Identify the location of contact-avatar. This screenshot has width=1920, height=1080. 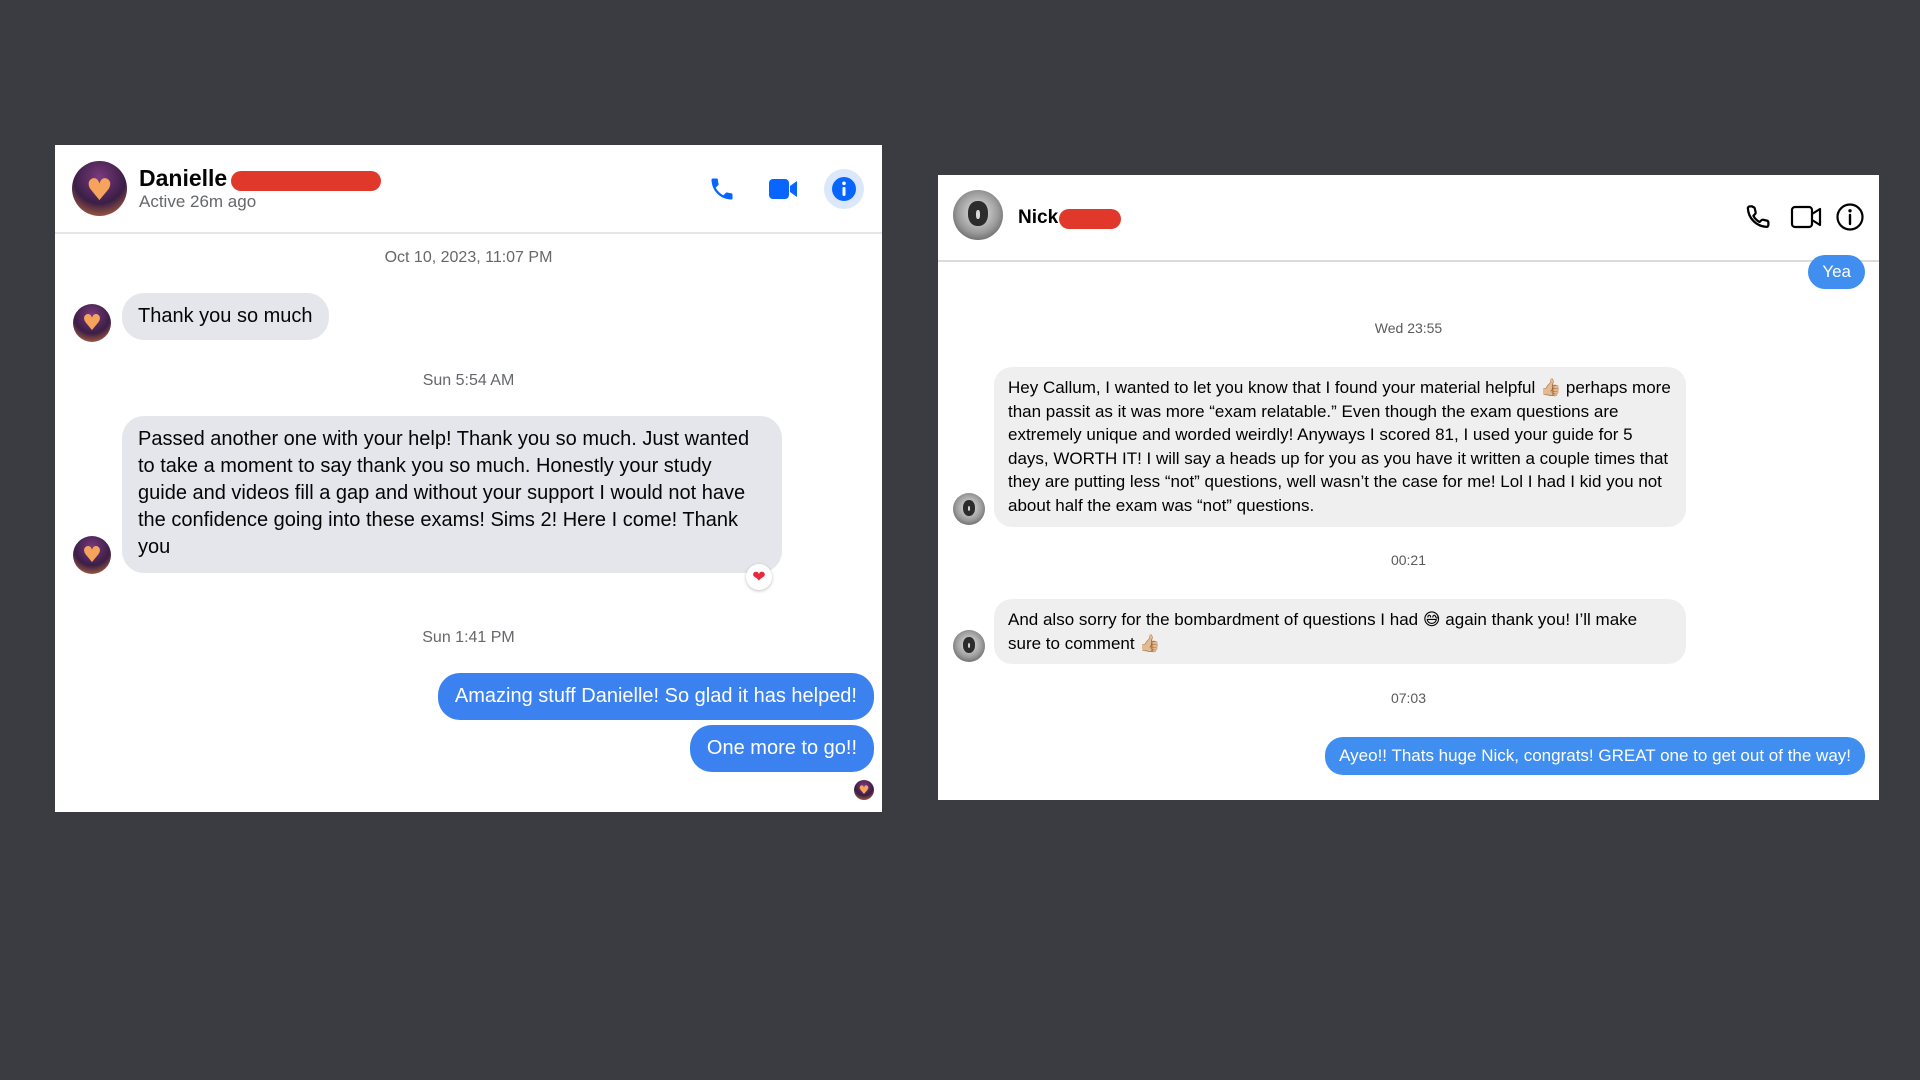
(978, 215).